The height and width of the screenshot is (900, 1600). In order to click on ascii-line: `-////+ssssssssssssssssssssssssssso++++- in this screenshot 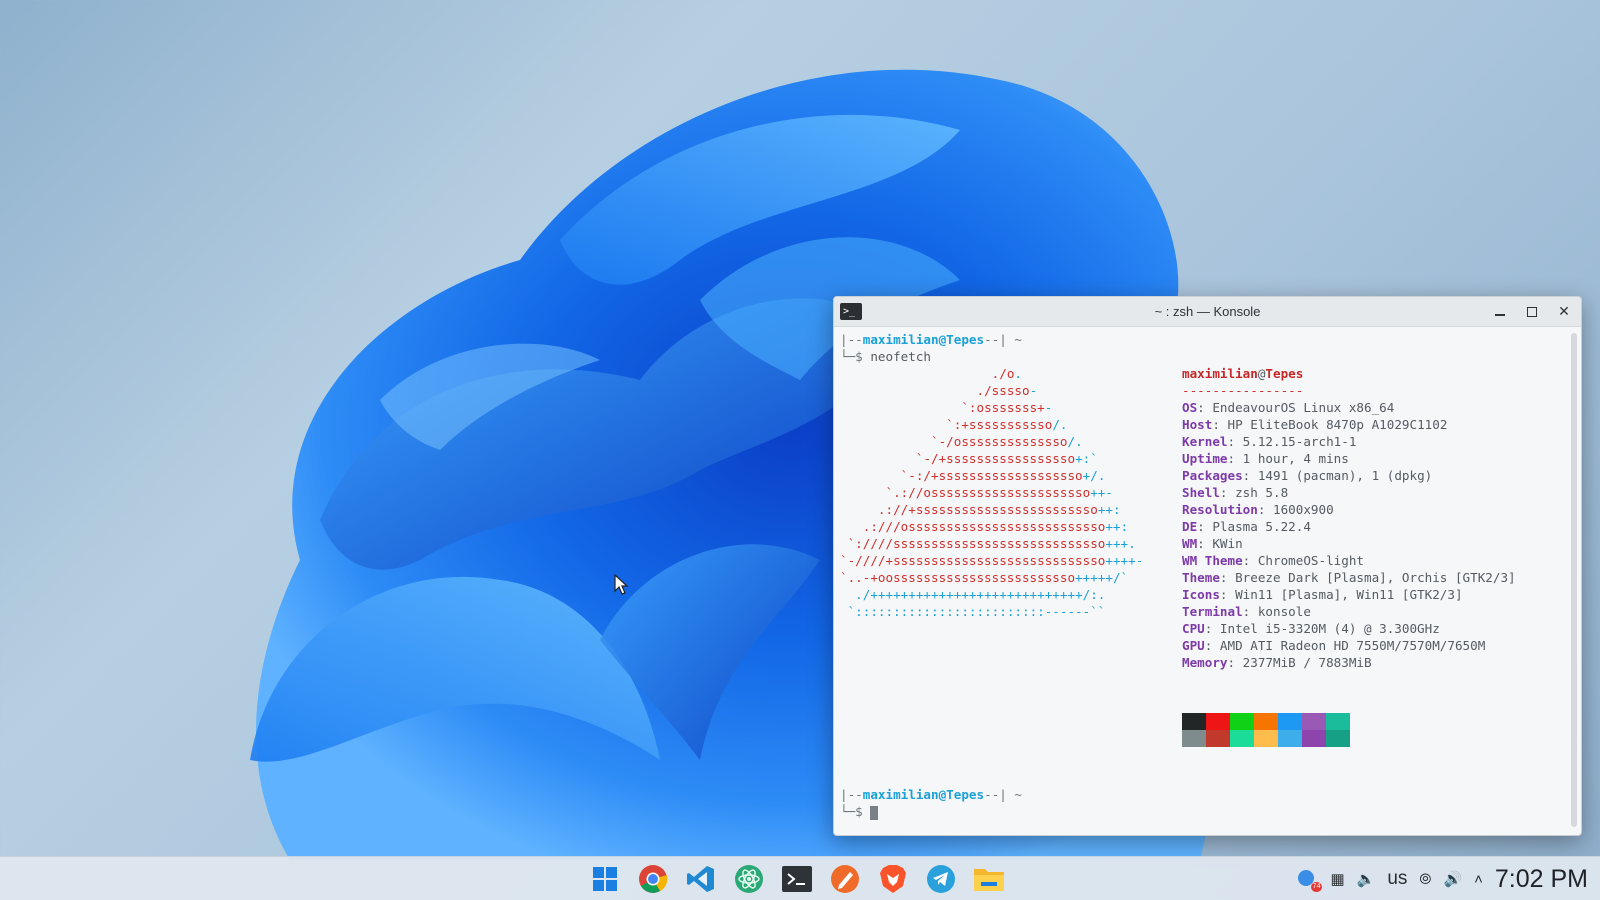, I will do `click(992, 560)`.